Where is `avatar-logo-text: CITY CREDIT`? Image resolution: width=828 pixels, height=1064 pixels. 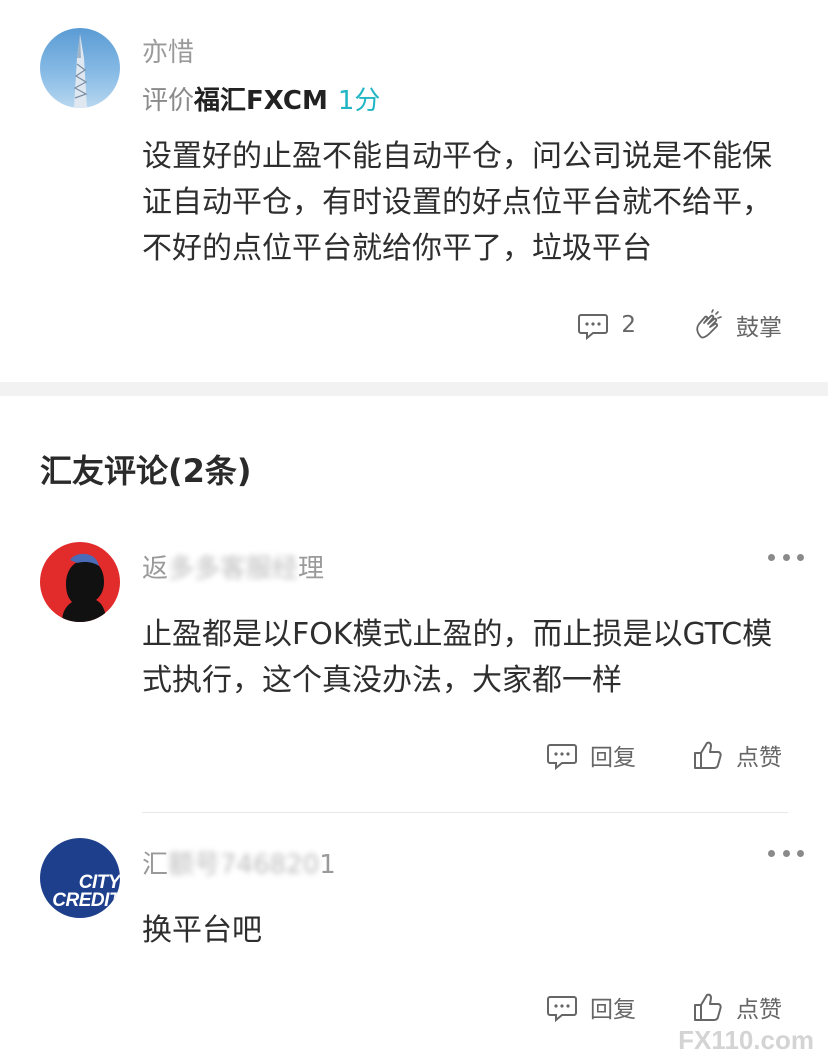 avatar-logo-text: CITY CREDIT is located at coordinates (84, 892).